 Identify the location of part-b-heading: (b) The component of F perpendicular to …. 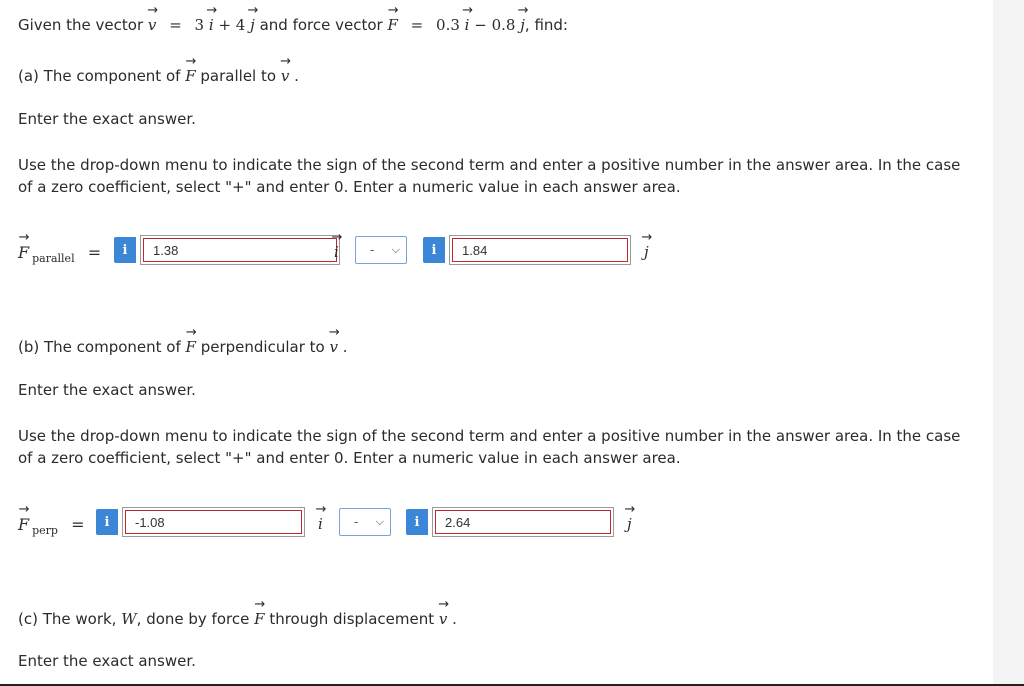
(183, 345).